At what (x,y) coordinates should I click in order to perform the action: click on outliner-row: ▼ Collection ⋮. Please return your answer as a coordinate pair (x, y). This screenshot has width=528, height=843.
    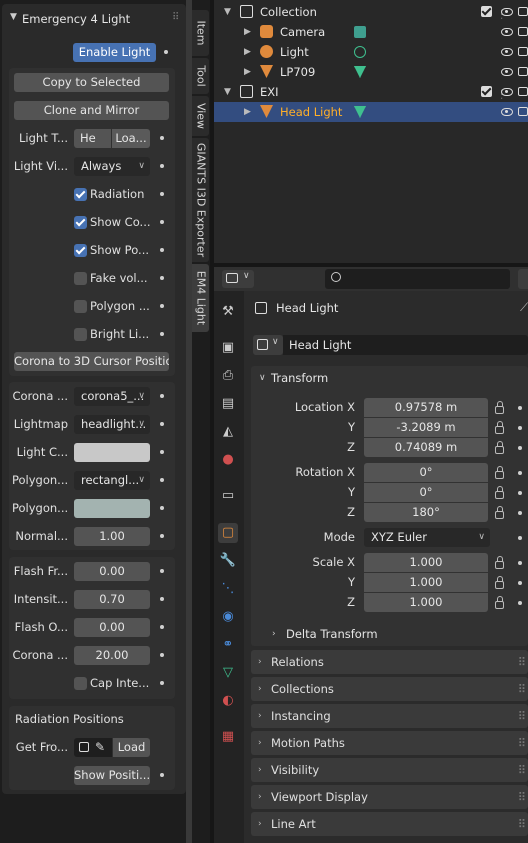
    Looking at the image, I should click on (371, 12).